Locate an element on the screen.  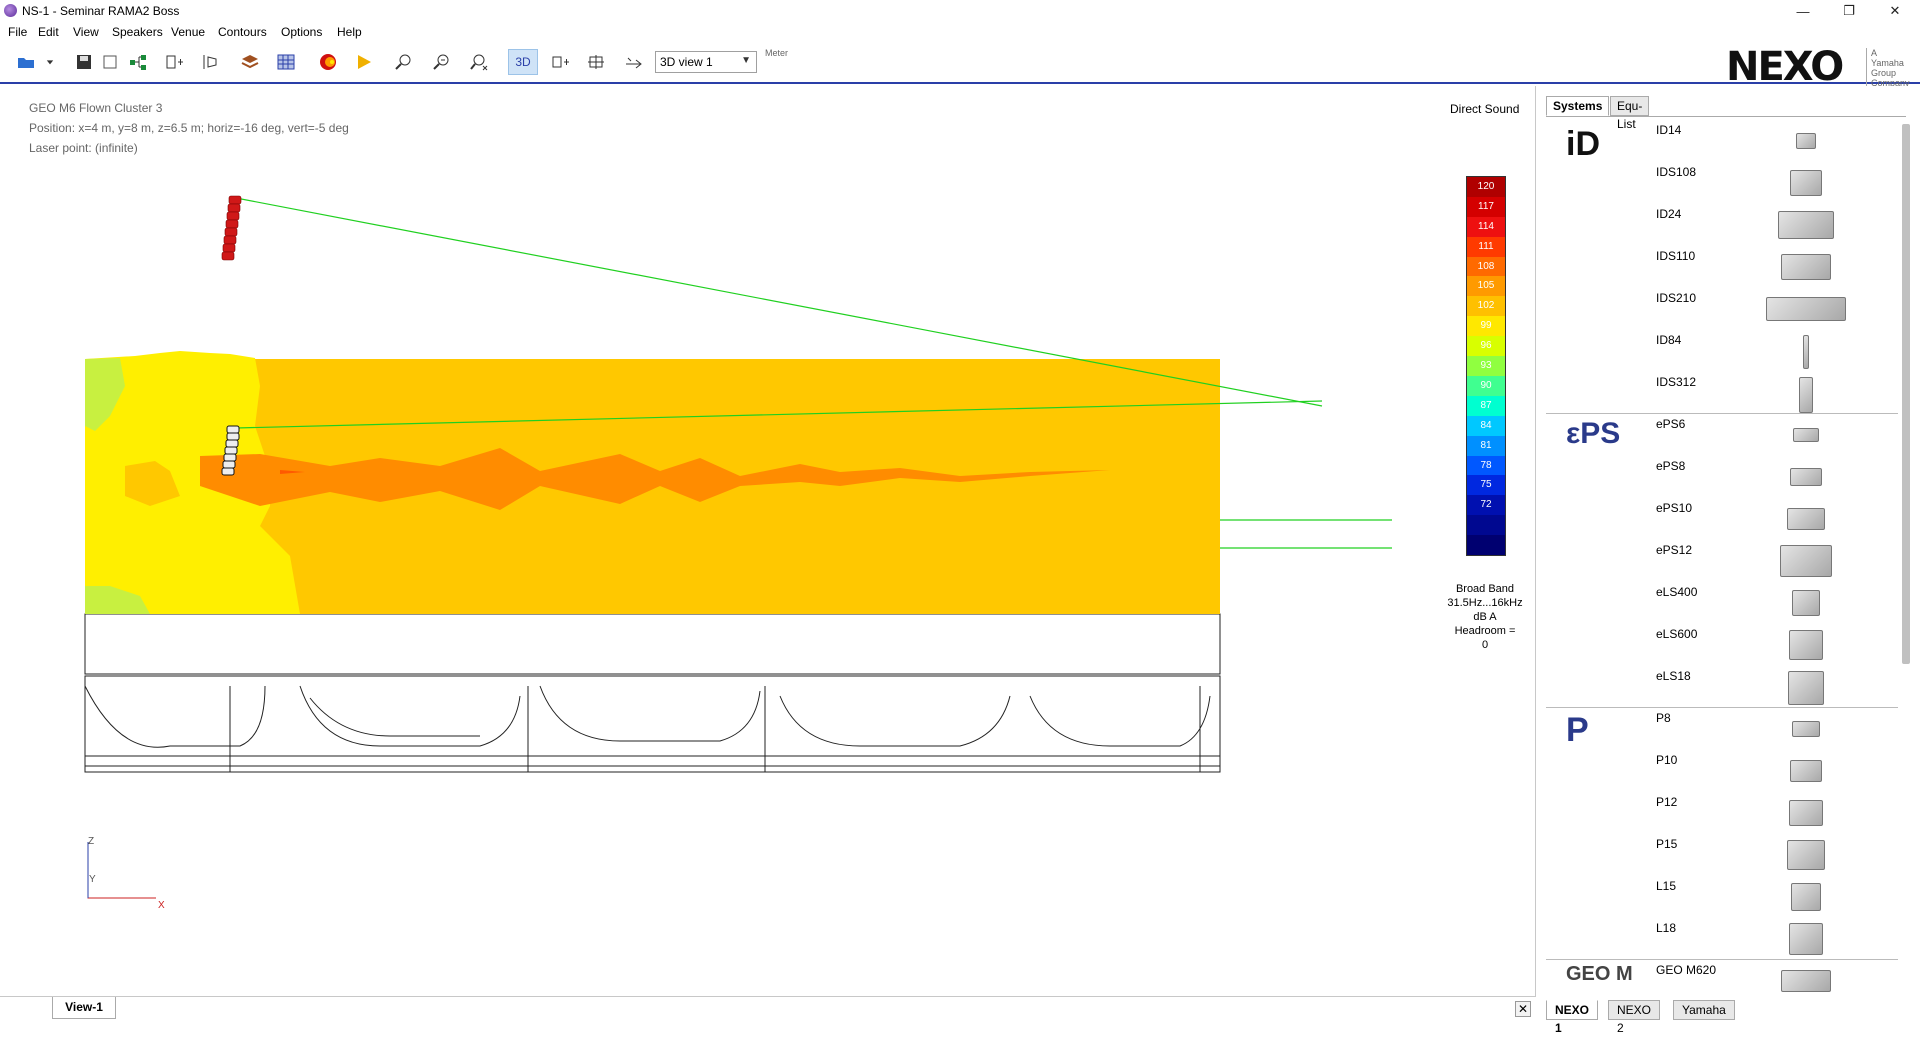
tab-systems: Systems is located at coordinates (1578, 106).